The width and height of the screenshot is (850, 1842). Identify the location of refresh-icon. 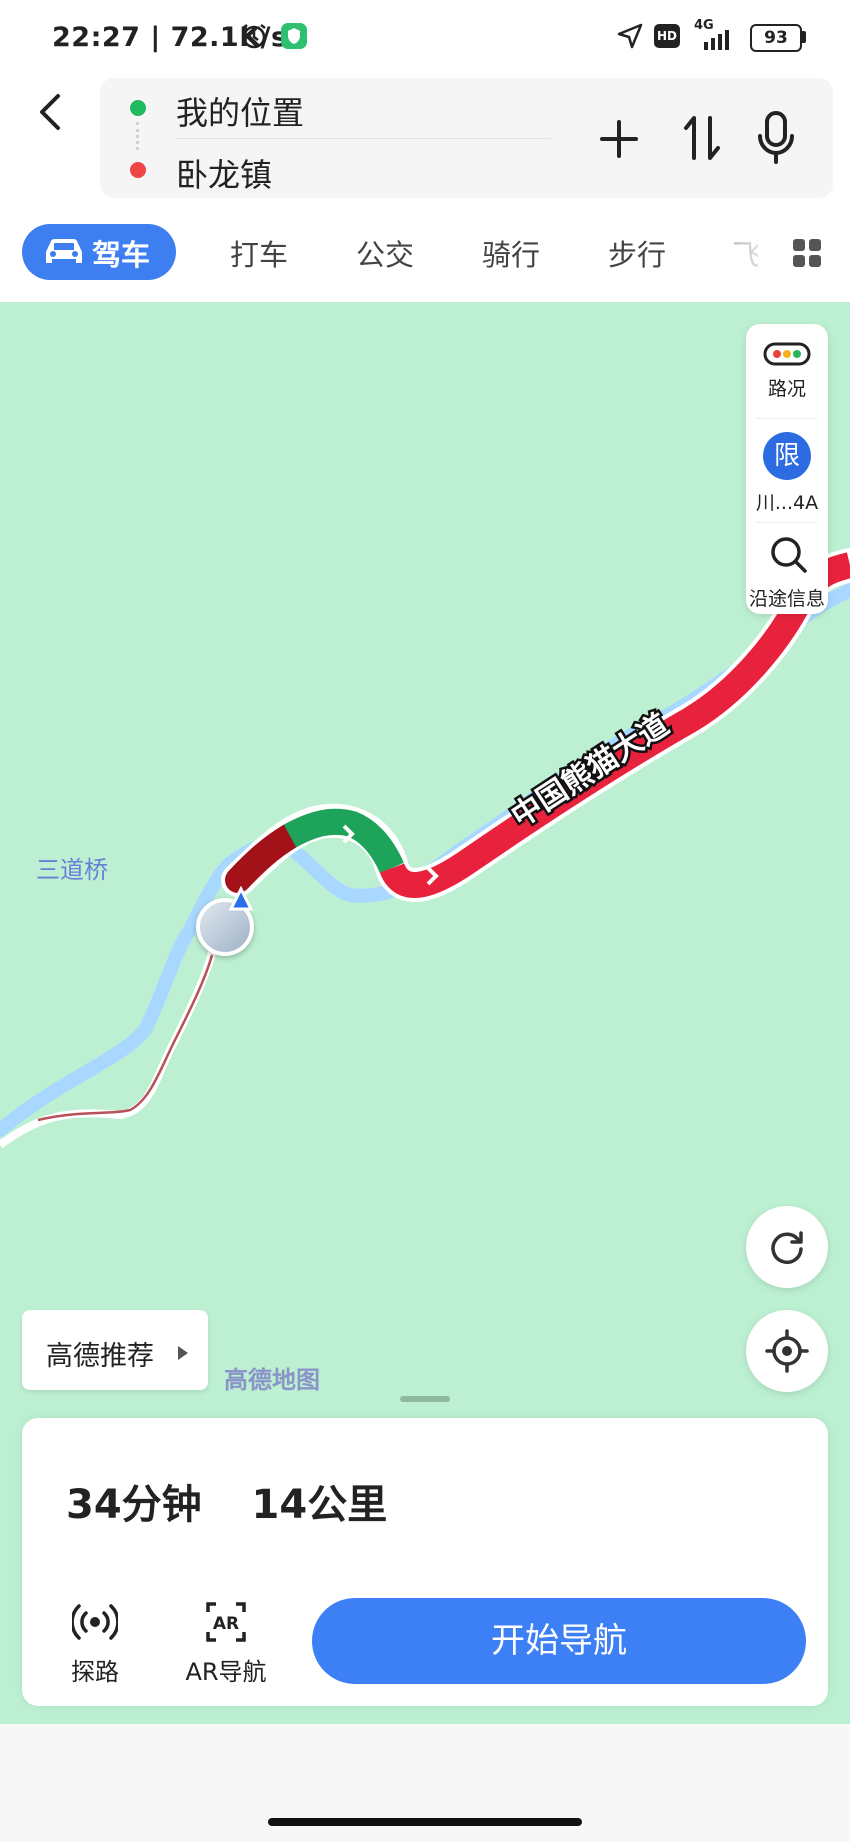
(787, 1247).